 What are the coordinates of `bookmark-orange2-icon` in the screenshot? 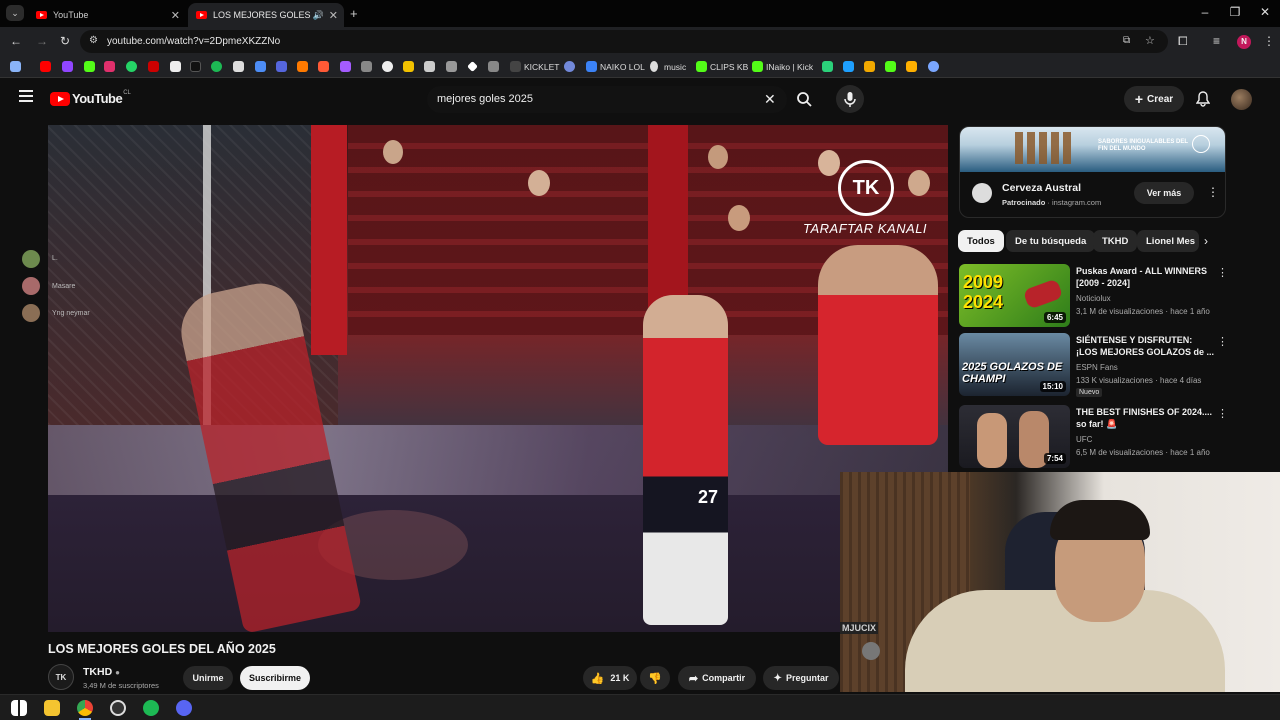 It's located at (323, 66).